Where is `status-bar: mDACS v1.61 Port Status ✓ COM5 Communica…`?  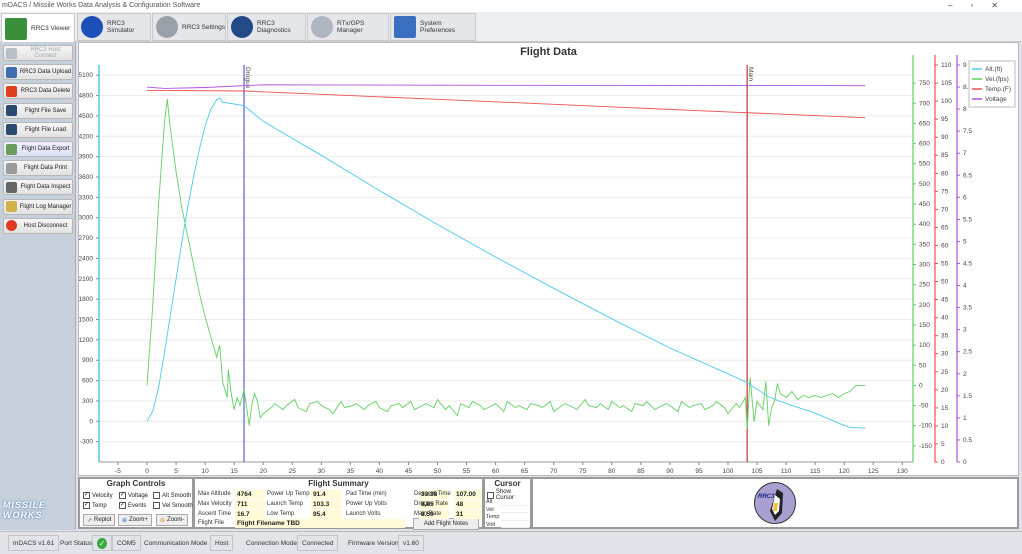 status-bar: mDACS v1.61 Port Status ✓ COM5 Communica… is located at coordinates (511, 542).